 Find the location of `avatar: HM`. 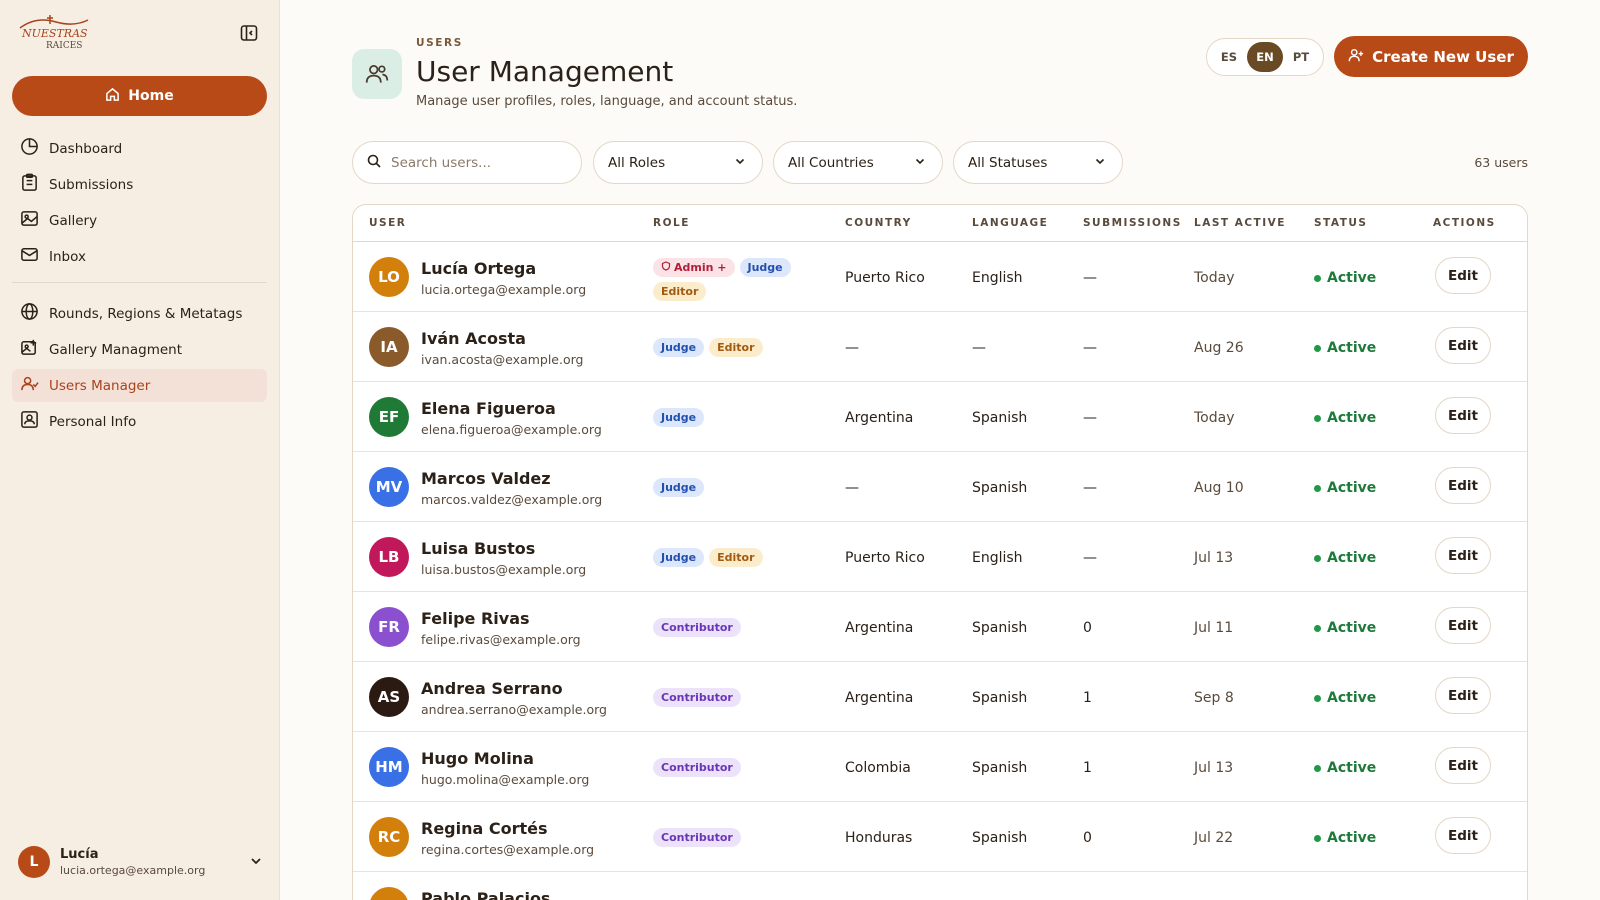

avatar: HM is located at coordinates (389, 767).